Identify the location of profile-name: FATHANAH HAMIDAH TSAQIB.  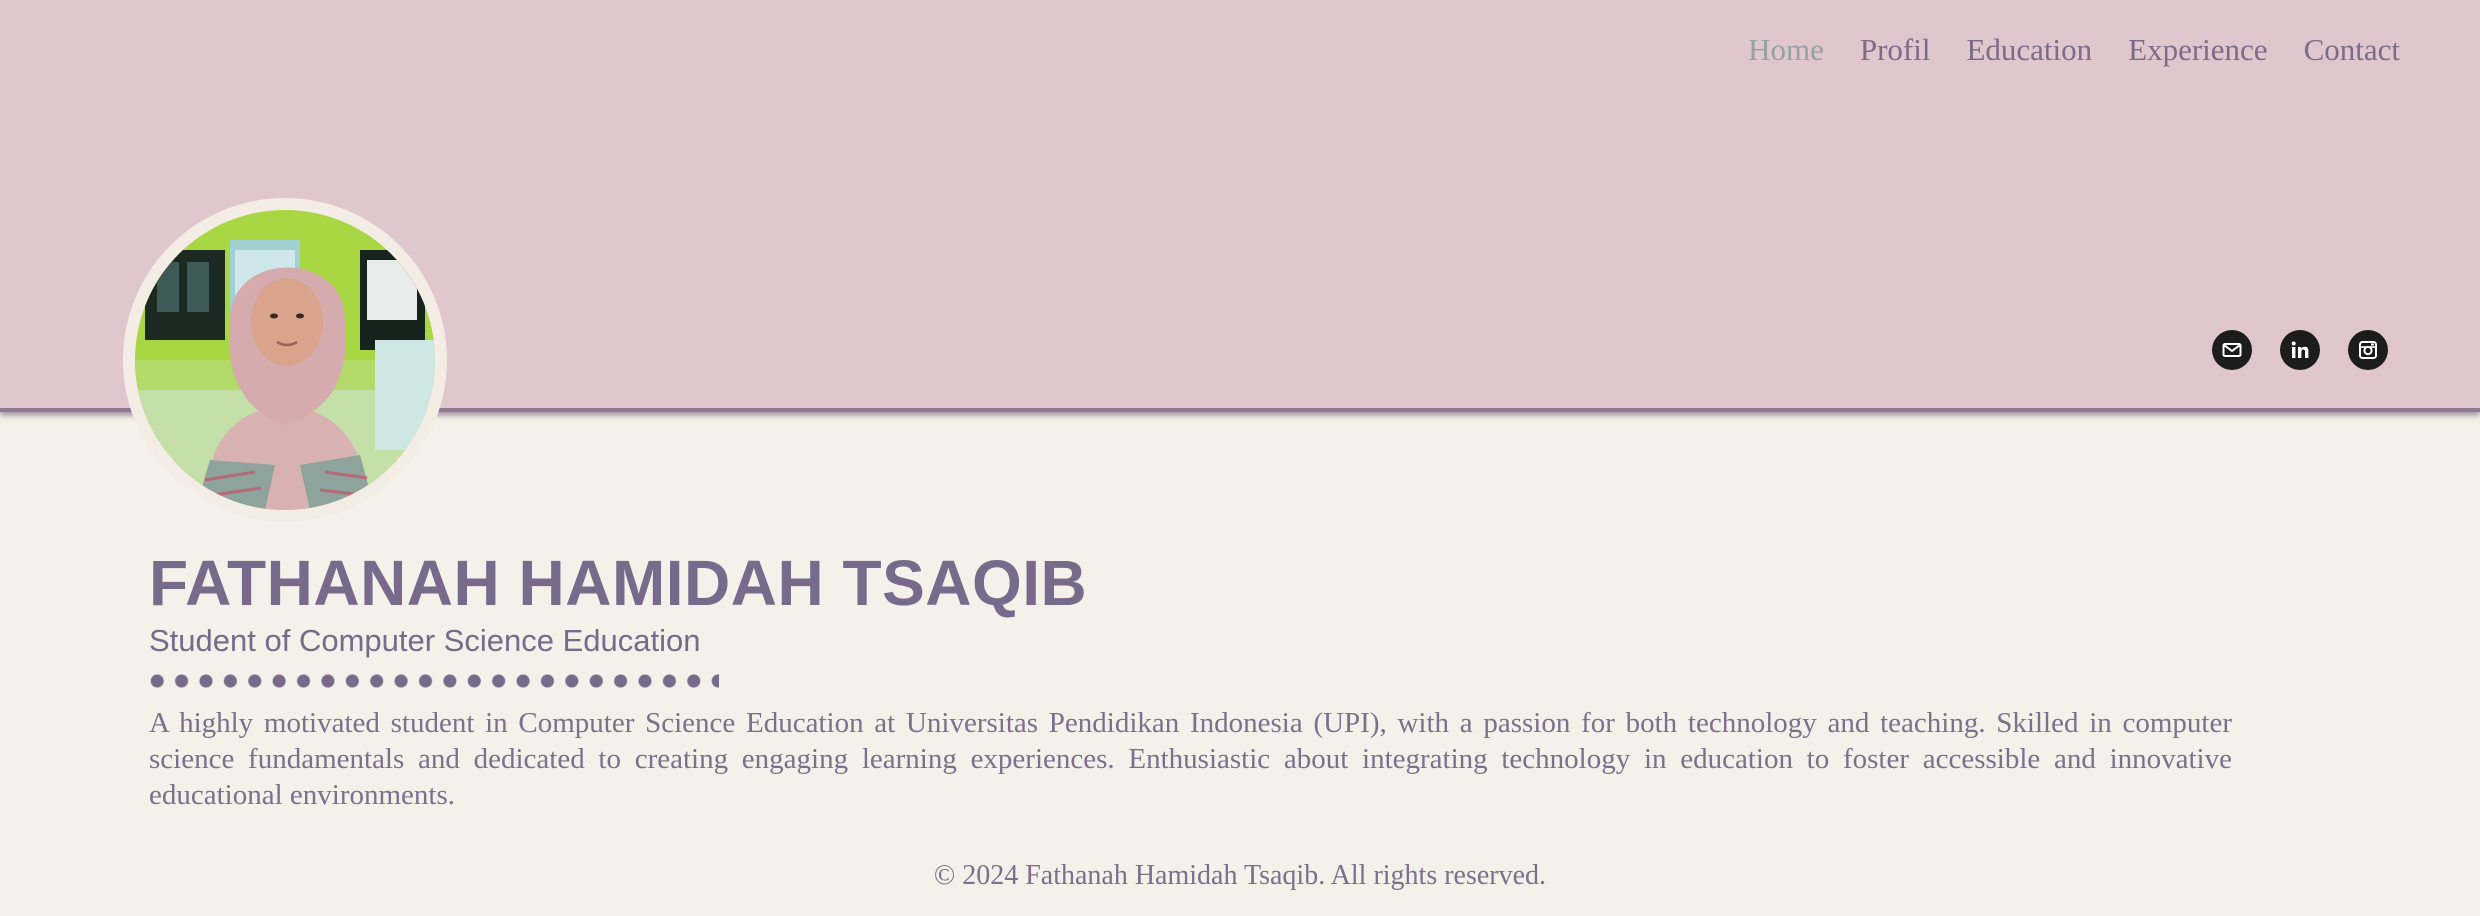
(618, 583).